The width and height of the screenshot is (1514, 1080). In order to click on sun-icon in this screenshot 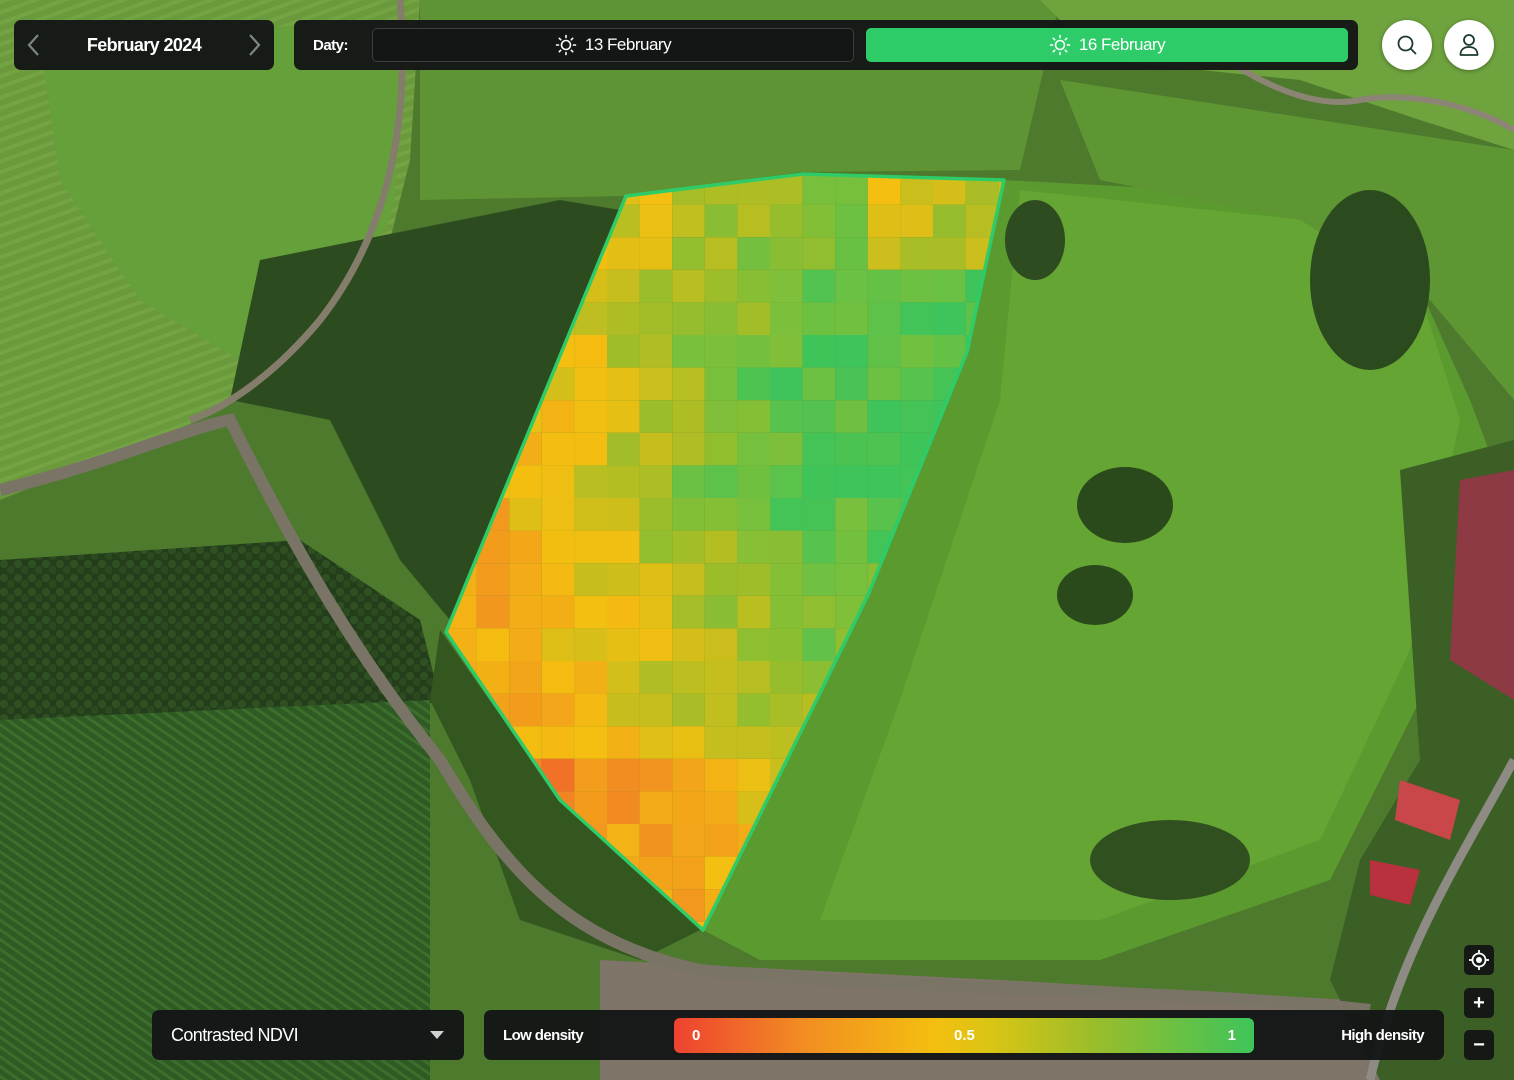, I will do `click(1060, 45)`.